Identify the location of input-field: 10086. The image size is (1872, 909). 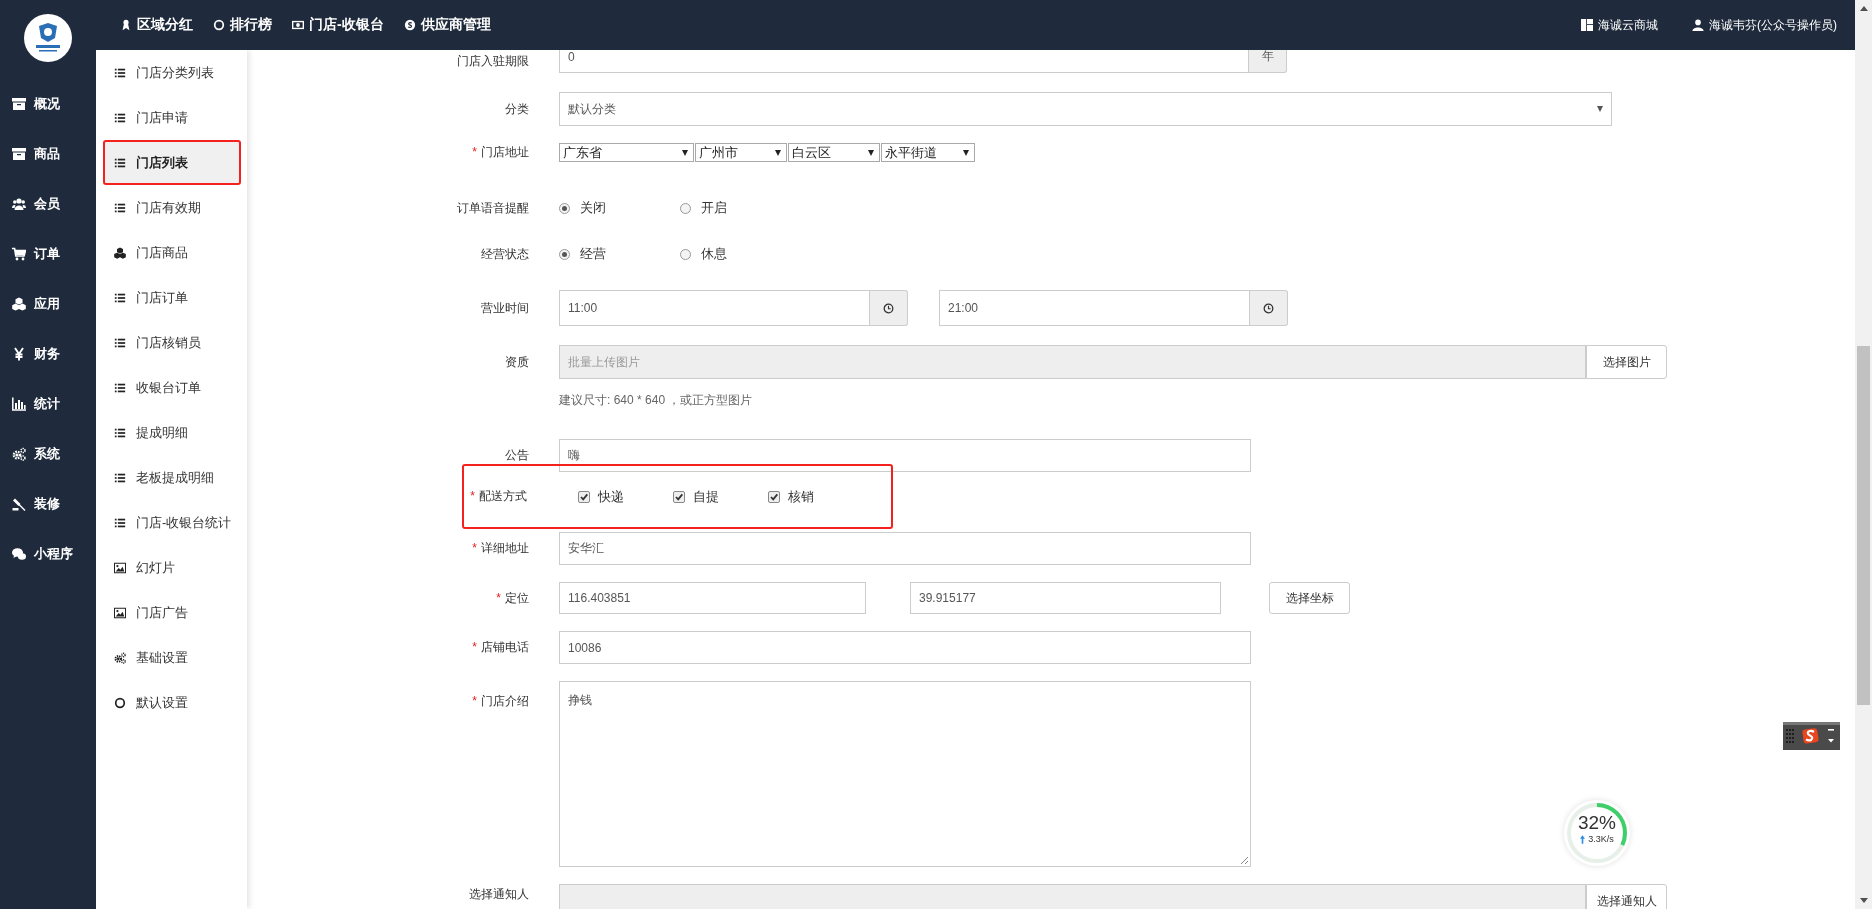
(905, 647).